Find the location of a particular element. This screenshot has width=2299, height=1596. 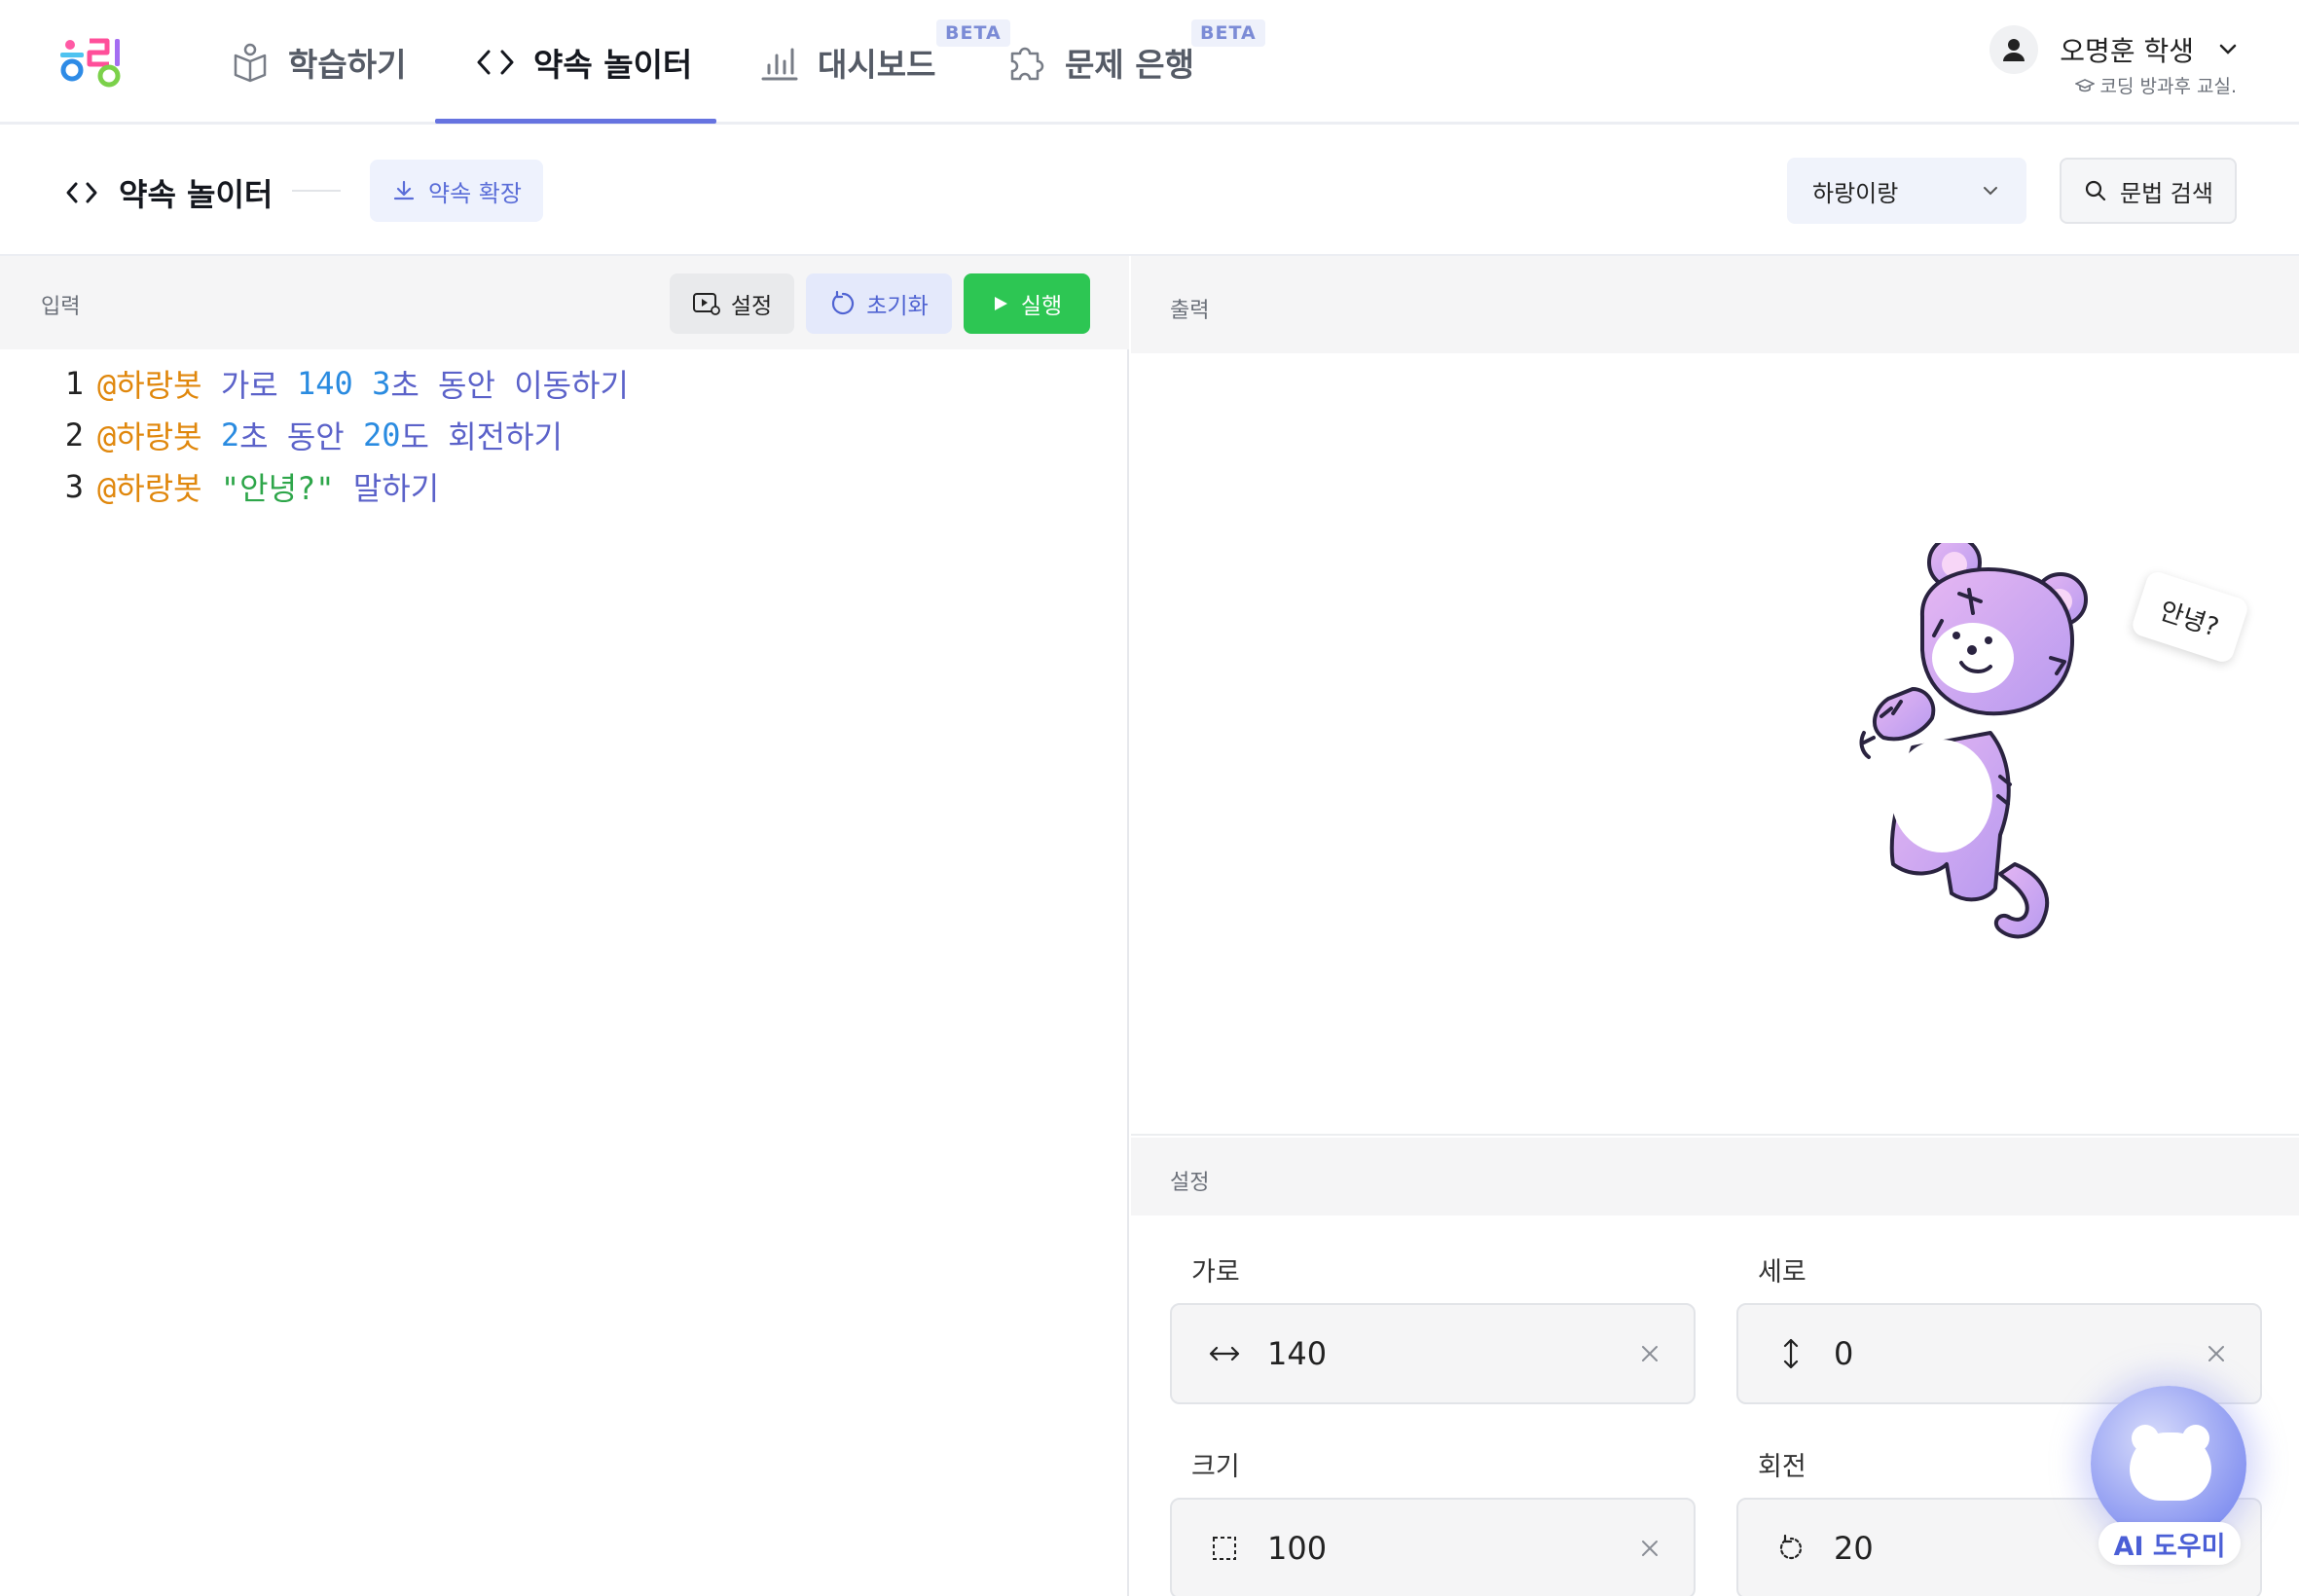

code-token-num: 20 is located at coordinates (381, 434).